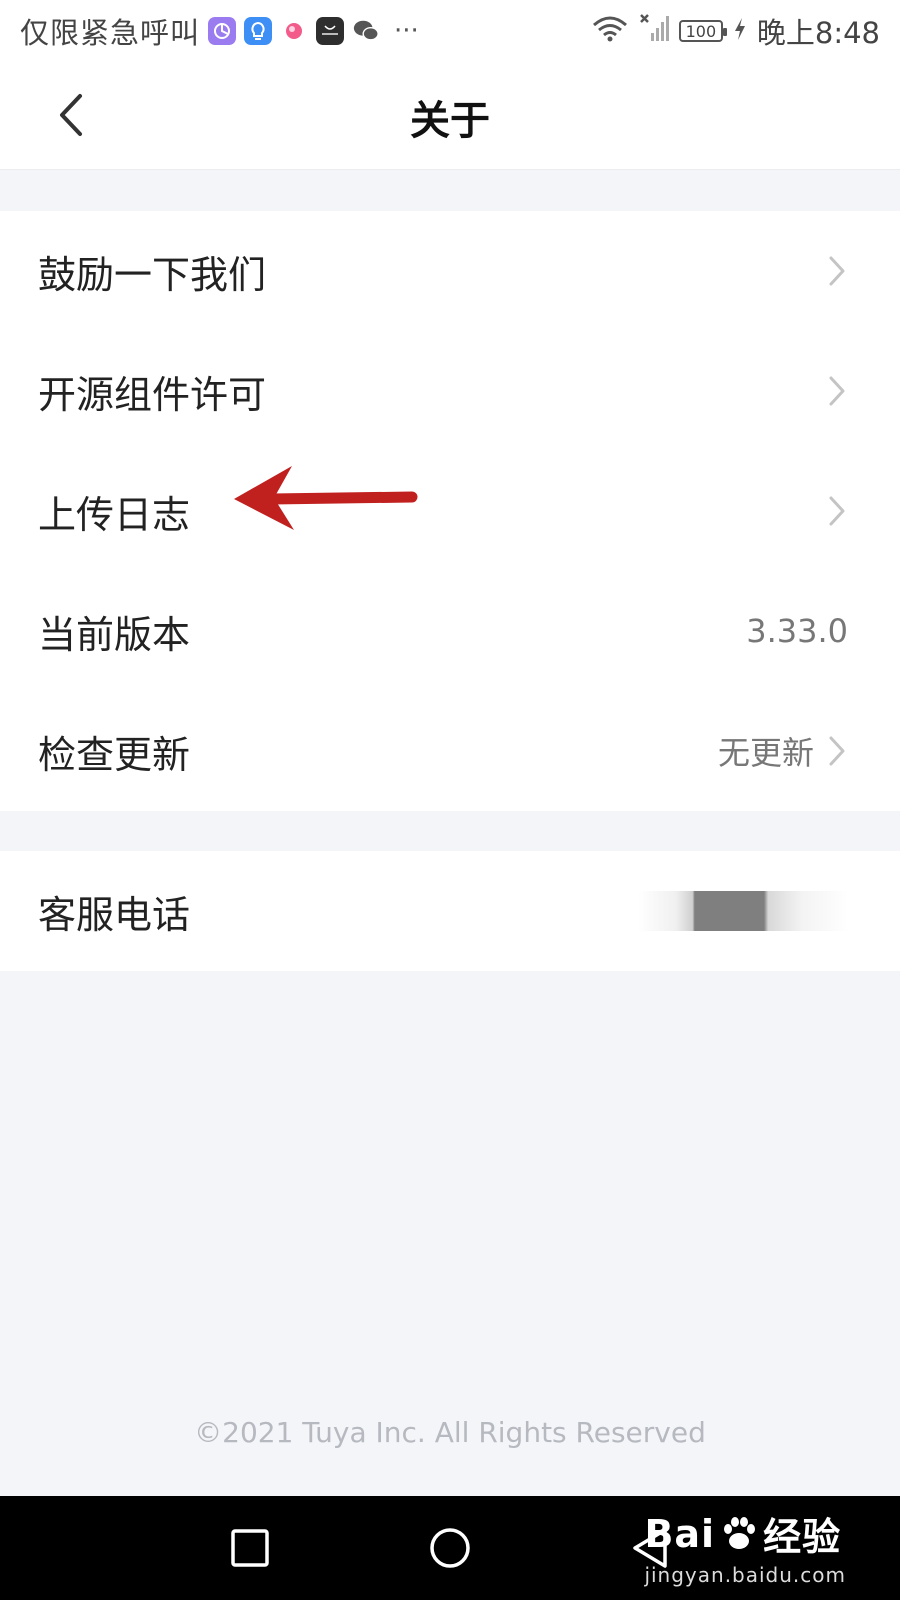  I want to click on huawei-app-icon, so click(330, 31).